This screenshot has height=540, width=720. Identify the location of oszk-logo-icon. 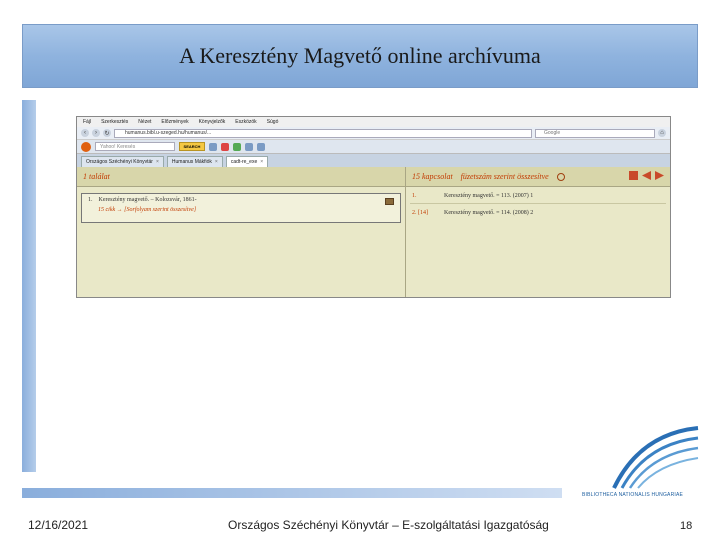
(655, 457).